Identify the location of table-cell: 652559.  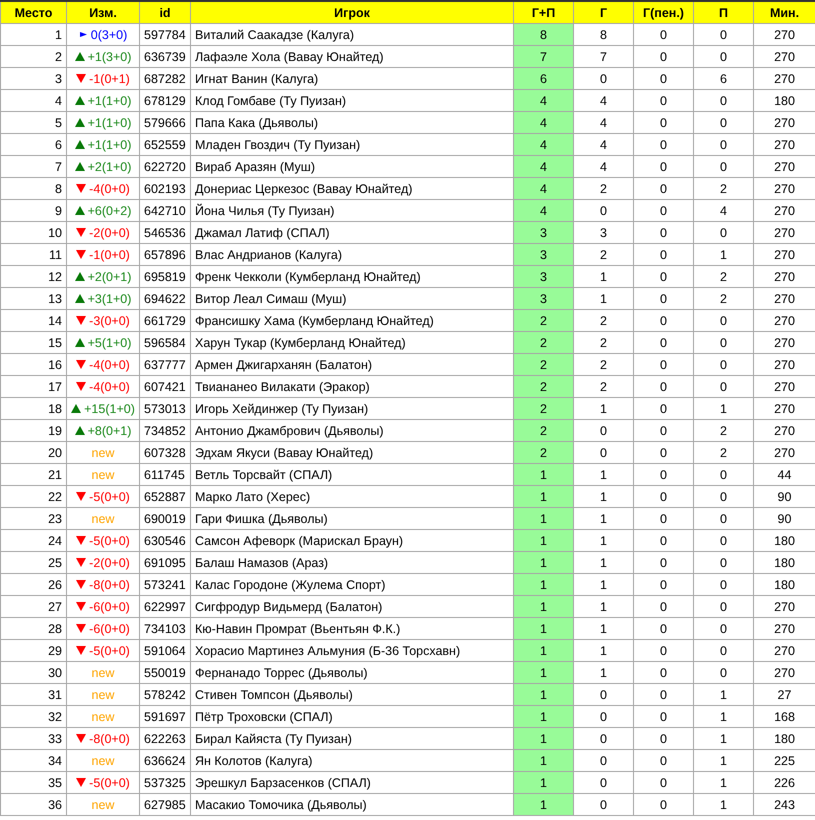
(165, 145).